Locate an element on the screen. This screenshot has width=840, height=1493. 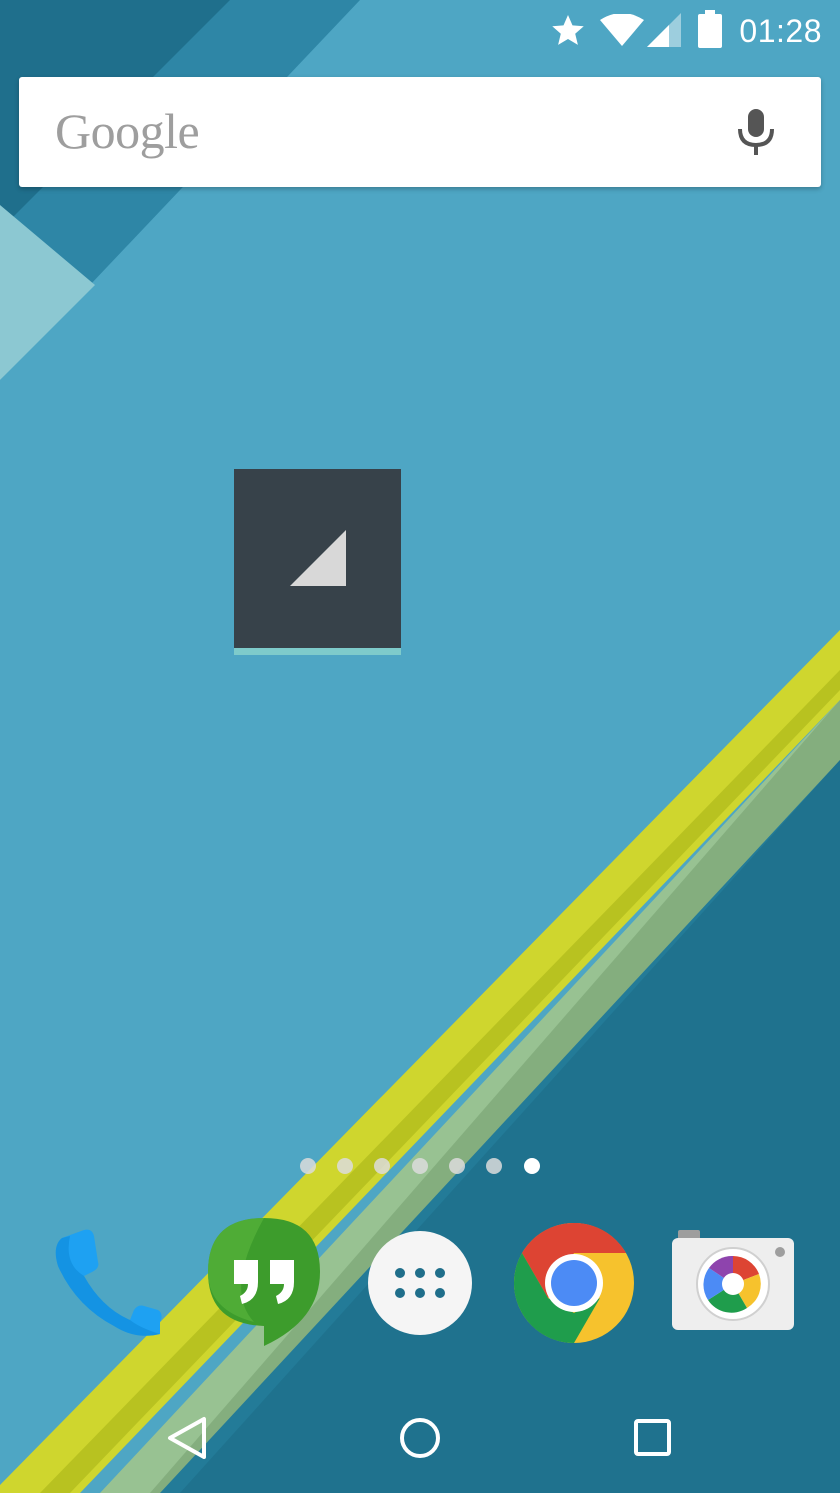
dock-app-camera is located at coordinates (734, 1282).